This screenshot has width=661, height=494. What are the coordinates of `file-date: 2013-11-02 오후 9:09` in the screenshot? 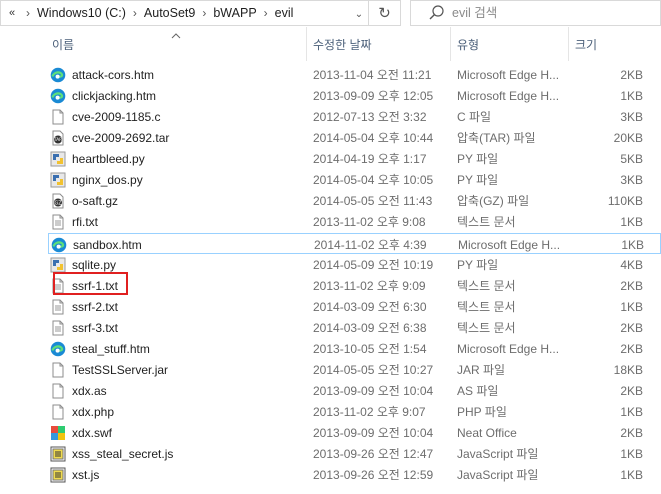 It's located at (369, 286).